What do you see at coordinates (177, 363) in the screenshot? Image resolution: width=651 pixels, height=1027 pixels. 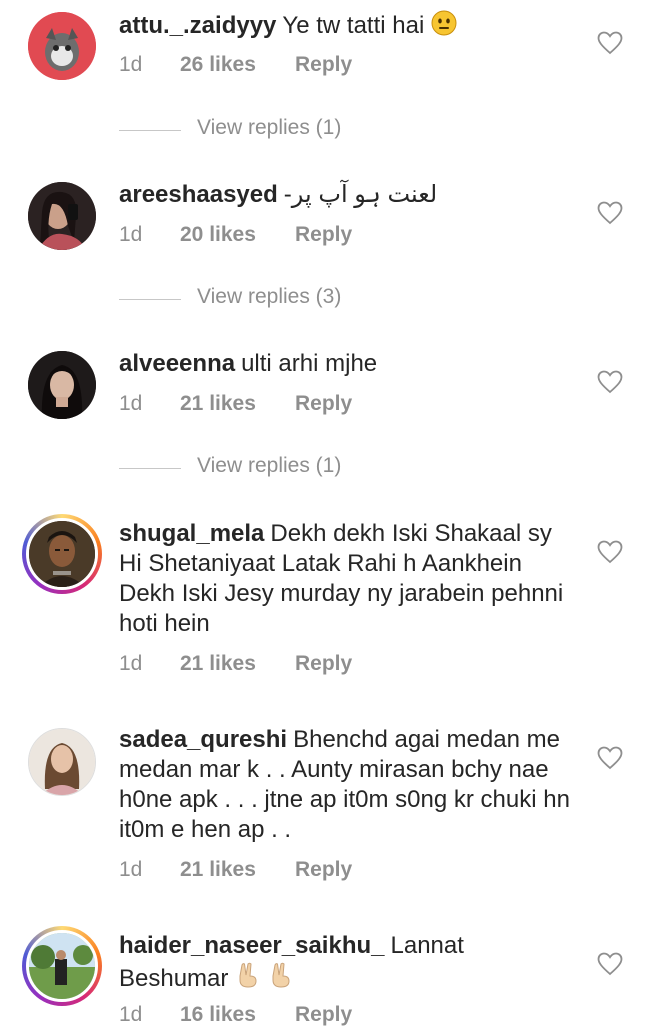 I see `comment-username: alveeenna` at bounding box center [177, 363].